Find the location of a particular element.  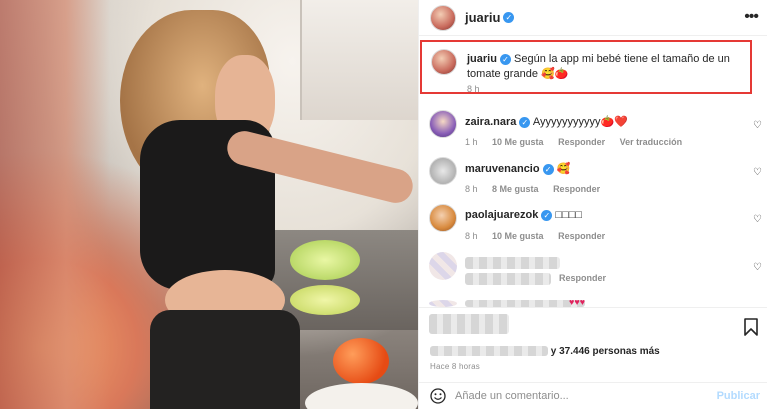

comment-text: Ayyyyyyyyyyy🍅❤️ is located at coordinates (580, 122).